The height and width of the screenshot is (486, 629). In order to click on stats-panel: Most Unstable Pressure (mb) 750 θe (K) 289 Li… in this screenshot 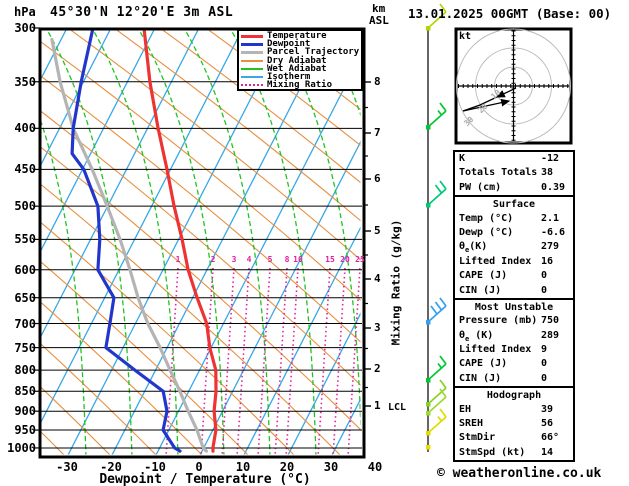, I will do `click(514, 343)`.